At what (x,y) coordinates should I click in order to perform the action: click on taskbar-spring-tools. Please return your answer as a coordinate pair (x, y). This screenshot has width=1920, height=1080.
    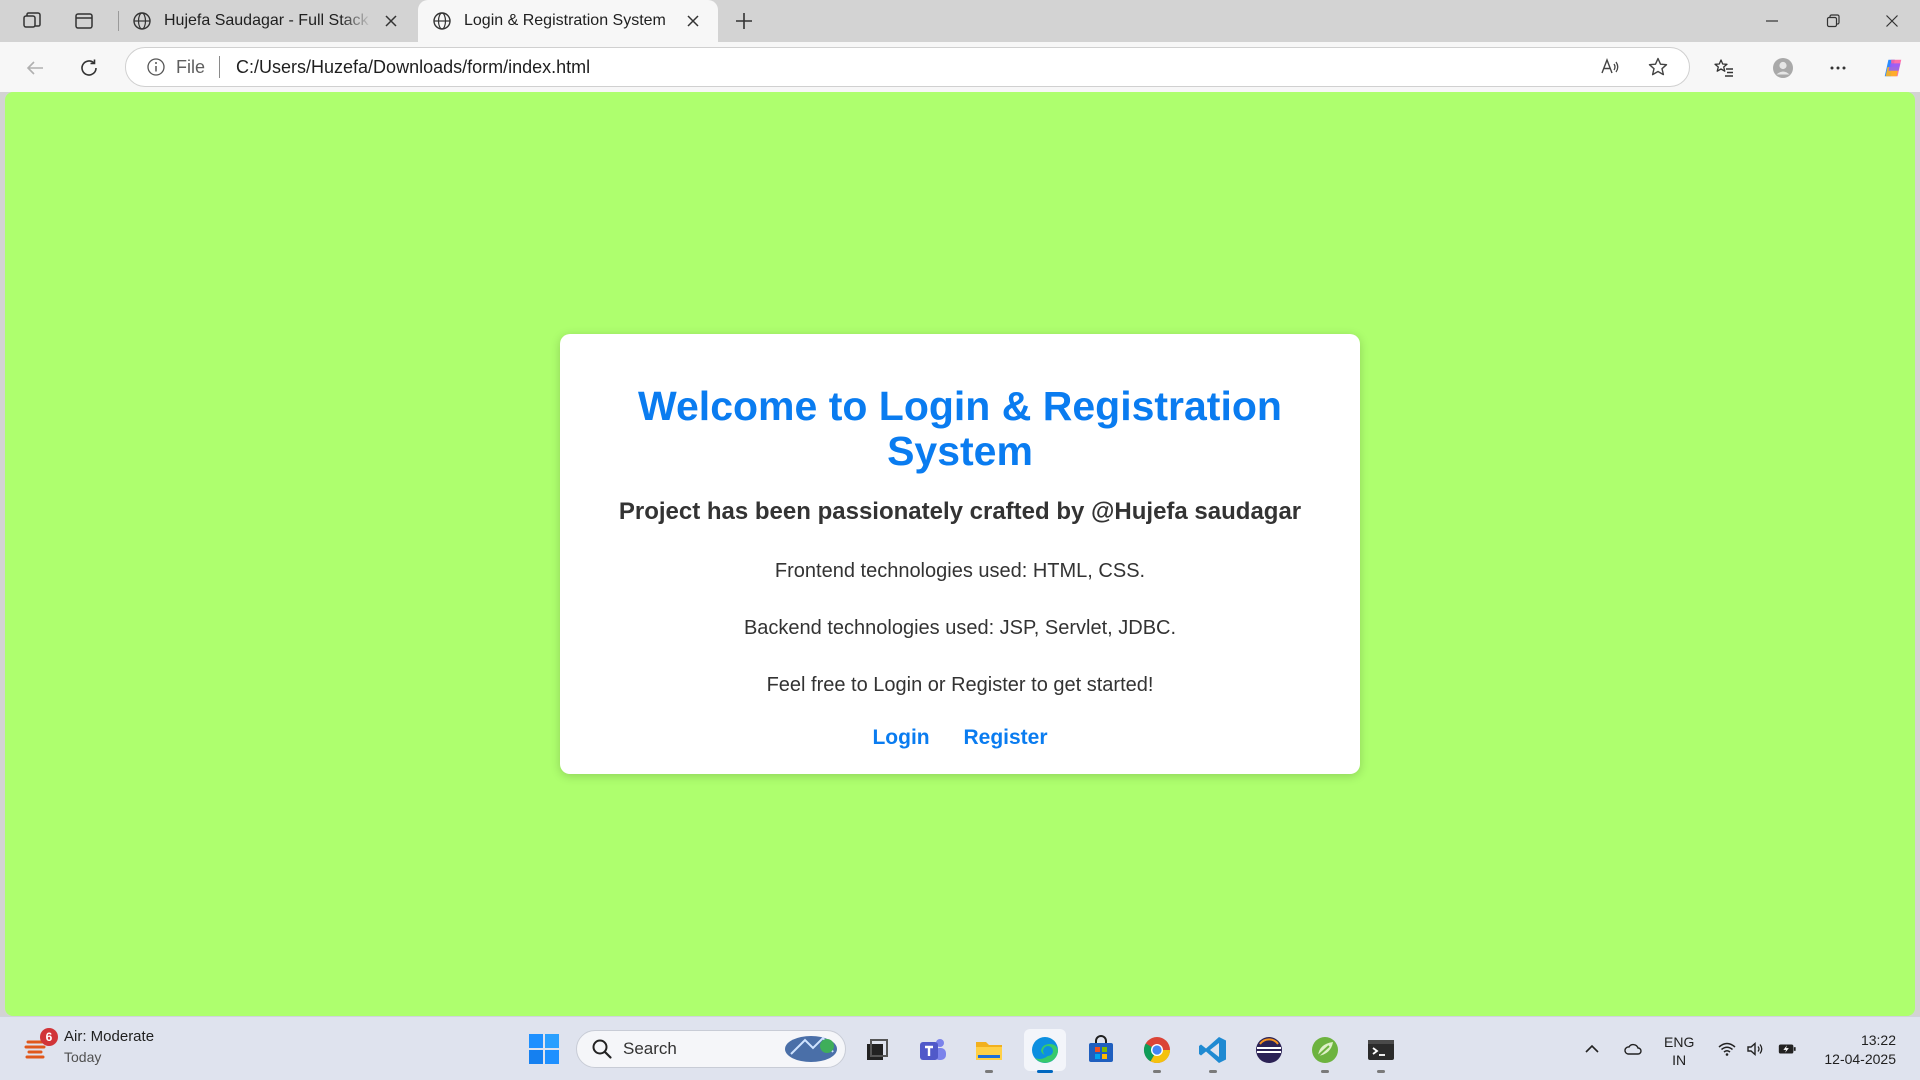
    Looking at the image, I should click on (1325, 1051).